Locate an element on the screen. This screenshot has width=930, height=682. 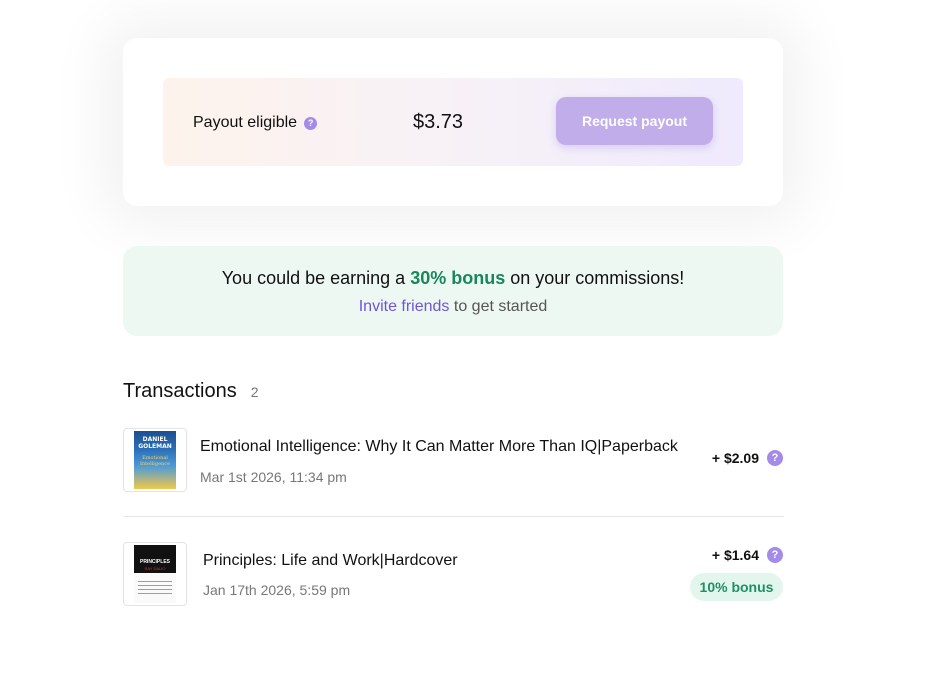
transaction-date: Jan 17th 2026, 5:59 pm is located at coordinates (277, 590).